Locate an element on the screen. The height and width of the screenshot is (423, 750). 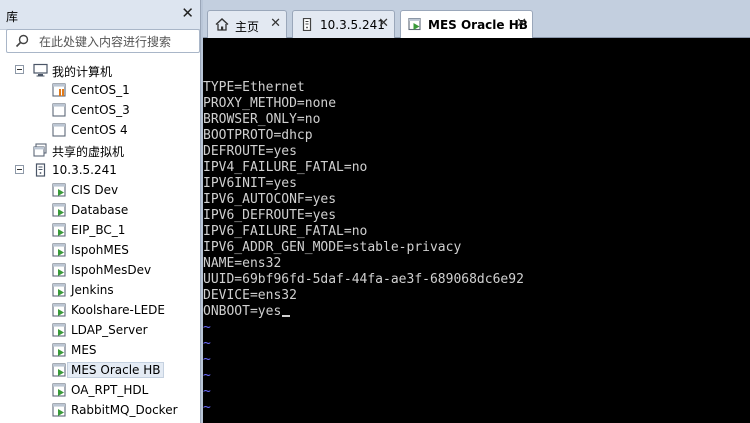
console-line: DEVICE=ens32 is located at coordinates (250, 295).